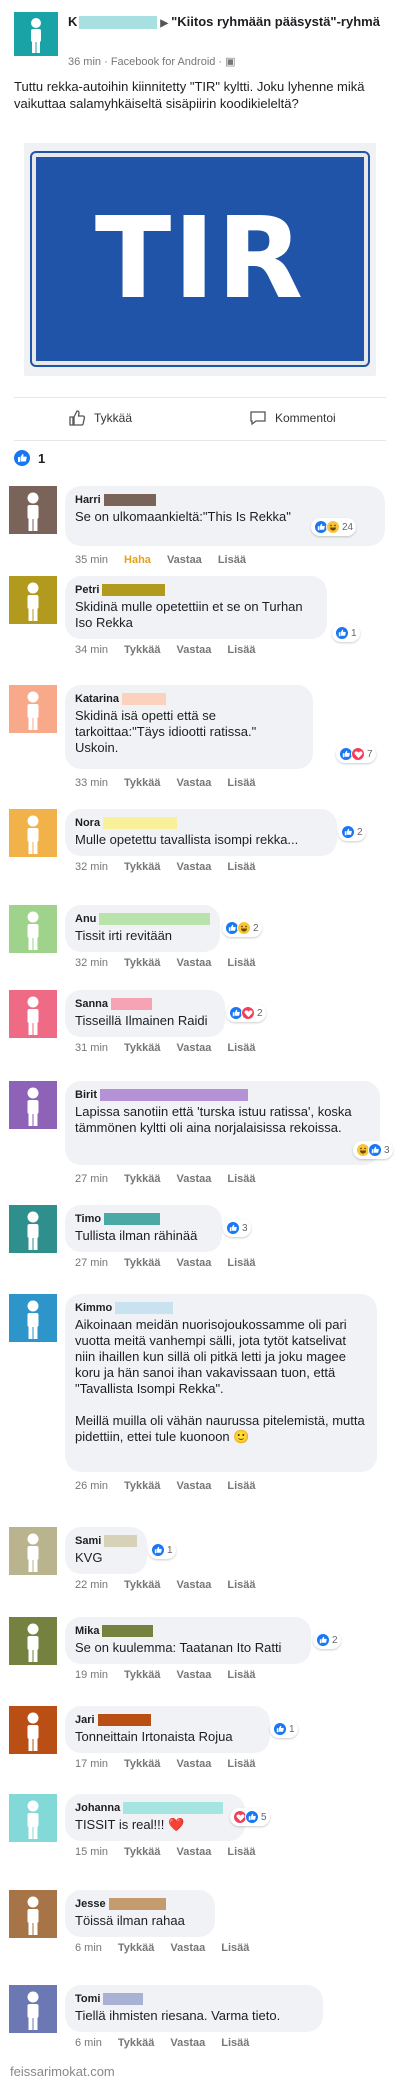 Image resolution: width=401 pixels, height=2087 pixels. What do you see at coordinates (87, 1999) in the screenshot?
I see `commenter-name: Tomi` at bounding box center [87, 1999].